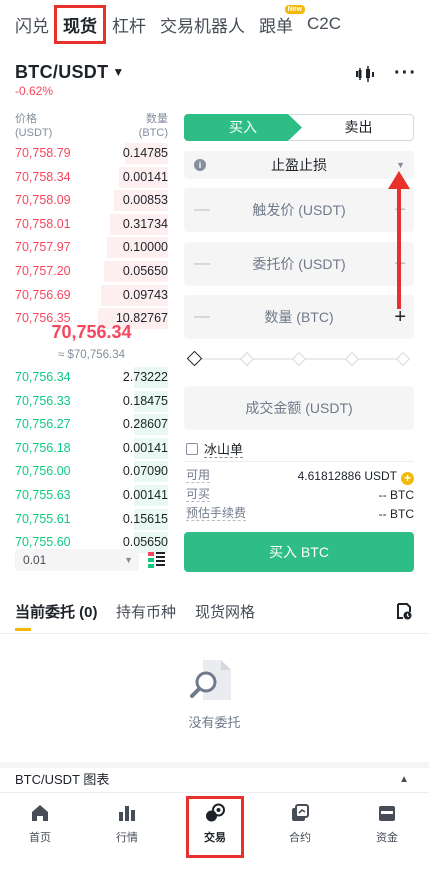 This screenshot has width=429, height=870. What do you see at coordinates (387, 823) in the screenshot?
I see `nav-wallet: 资金` at bounding box center [387, 823].